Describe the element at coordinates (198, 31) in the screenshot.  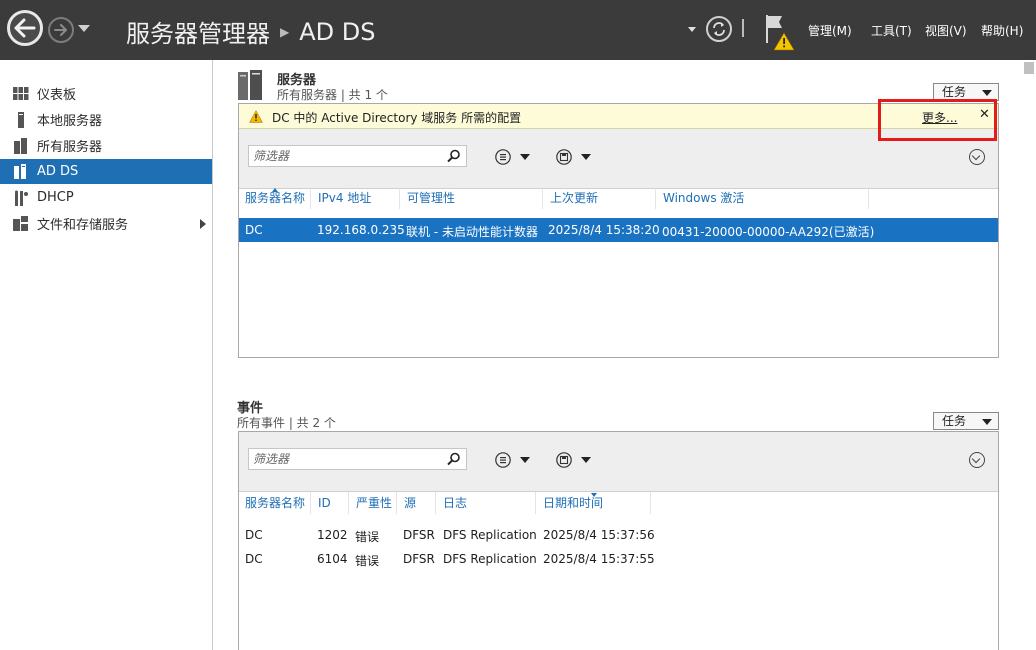
I see `app-title: 服务器管理器` at that location.